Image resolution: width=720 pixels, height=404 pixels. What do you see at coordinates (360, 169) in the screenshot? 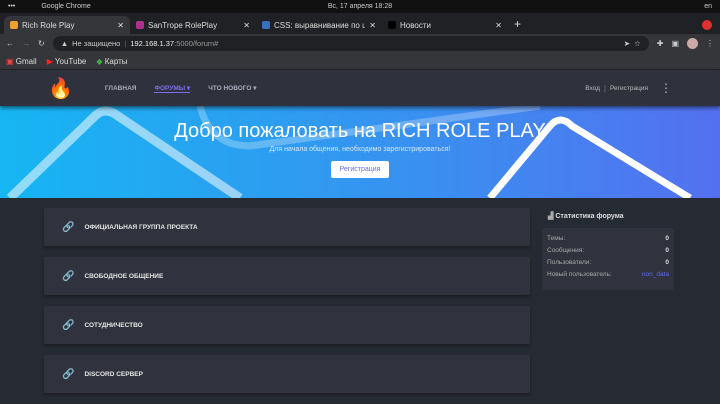
I see `register-button: Регистрация` at bounding box center [360, 169].